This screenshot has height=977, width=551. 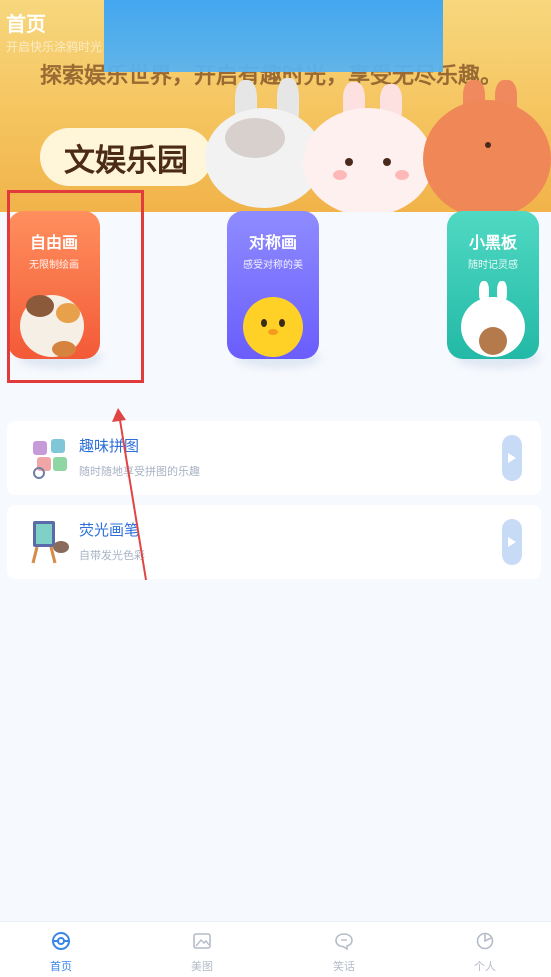 What do you see at coordinates (493, 320) in the screenshot?
I see `bunny-bear-mascot-icon` at bounding box center [493, 320].